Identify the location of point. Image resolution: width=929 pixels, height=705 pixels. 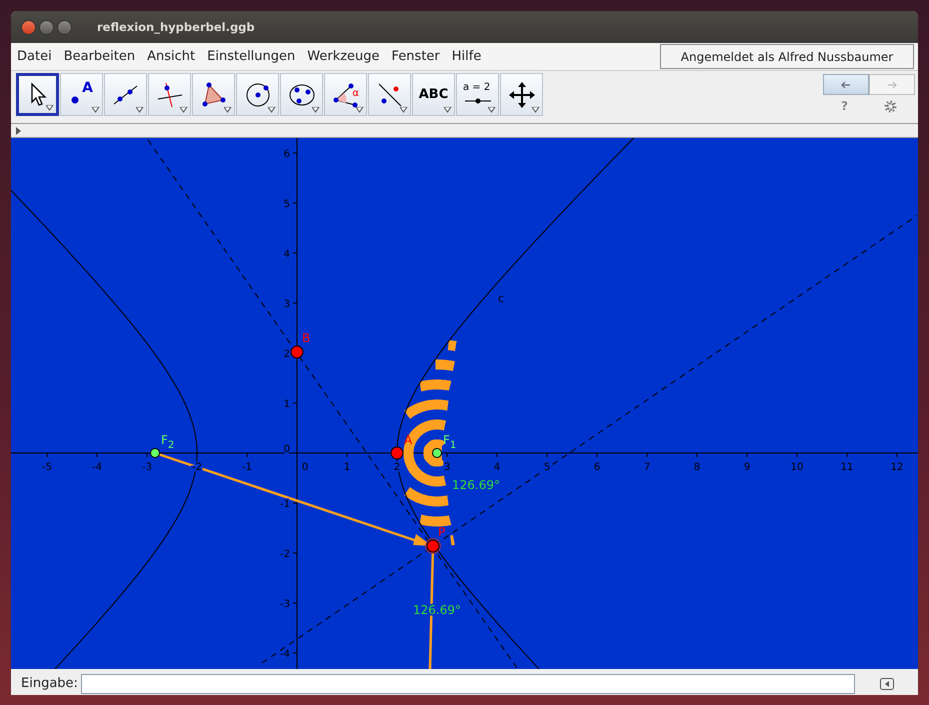
(155, 453).